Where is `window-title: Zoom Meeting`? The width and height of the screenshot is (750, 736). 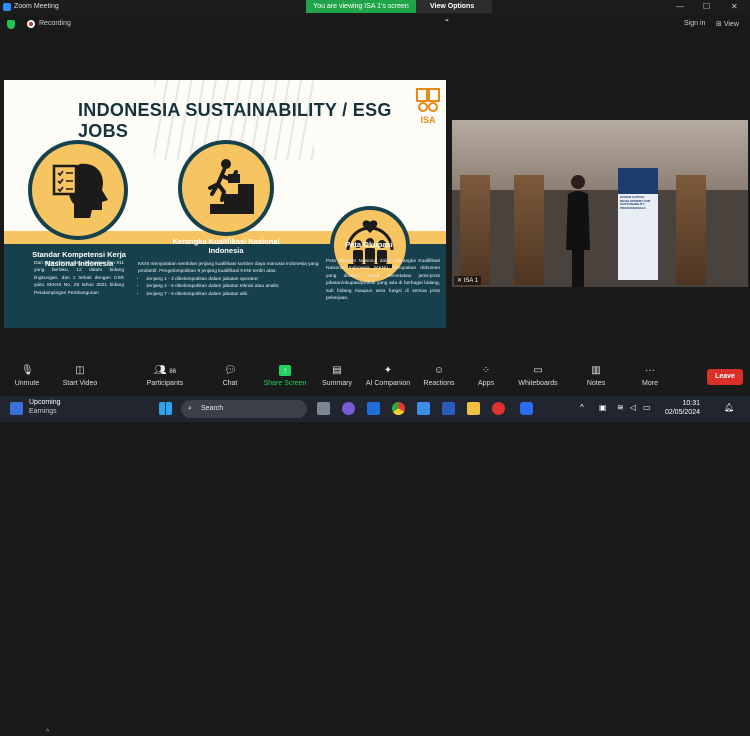
window-title: Zoom Meeting is located at coordinates (36, 6).